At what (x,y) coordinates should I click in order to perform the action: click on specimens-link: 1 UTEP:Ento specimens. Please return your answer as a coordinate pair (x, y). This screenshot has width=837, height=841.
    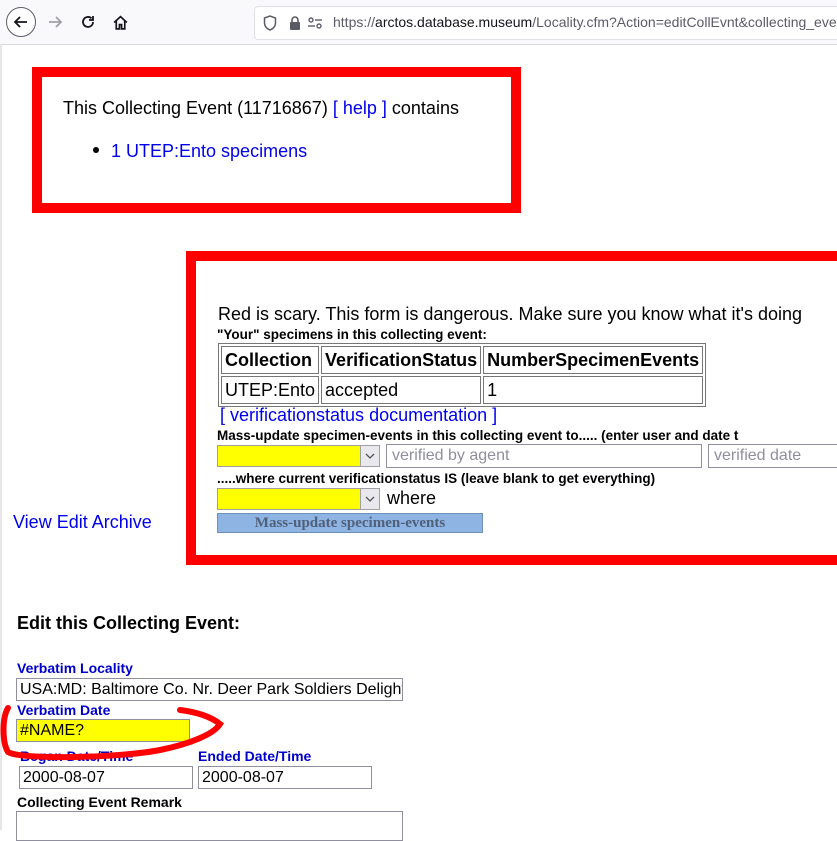
    Looking at the image, I should click on (209, 151).